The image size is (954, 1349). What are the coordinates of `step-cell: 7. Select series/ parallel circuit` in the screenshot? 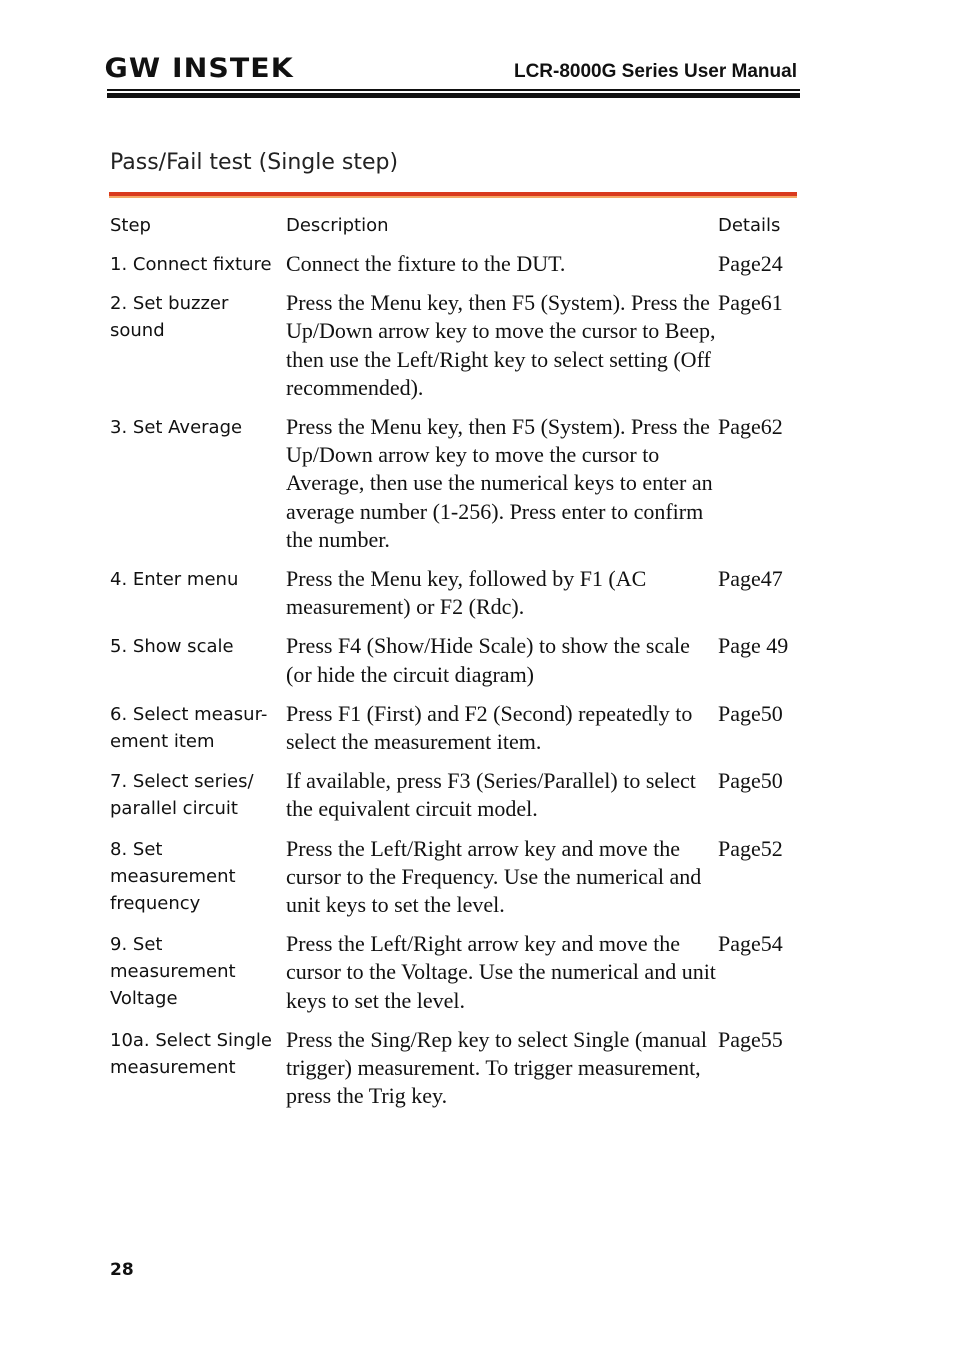 It's located at (182, 795).